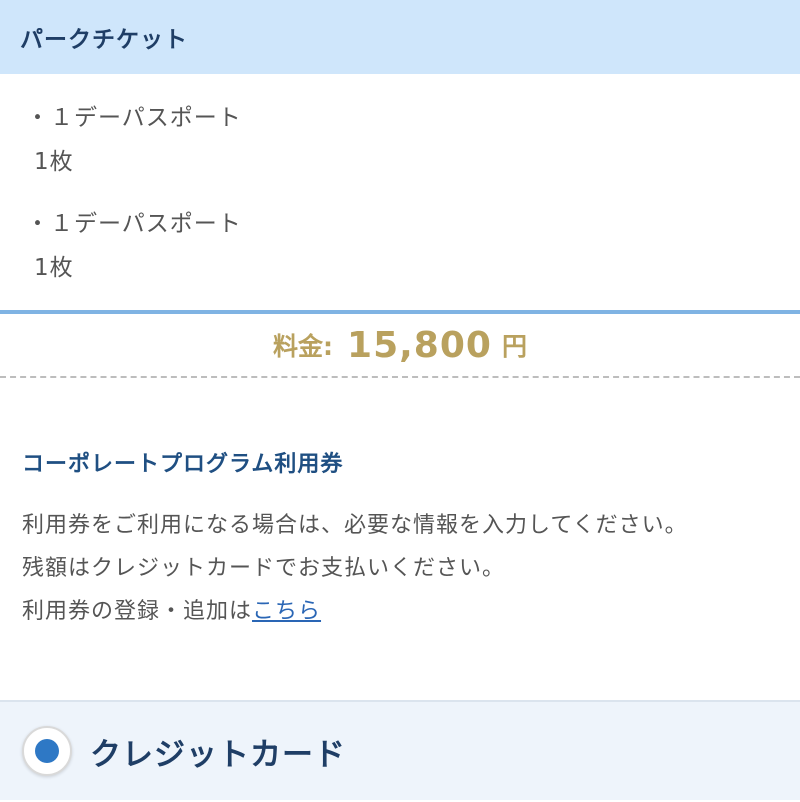 The height and width of the screenshot is (802, 800). I want to click on coupon-heading: コーポレートプログラム利用券, so click(183, 464).